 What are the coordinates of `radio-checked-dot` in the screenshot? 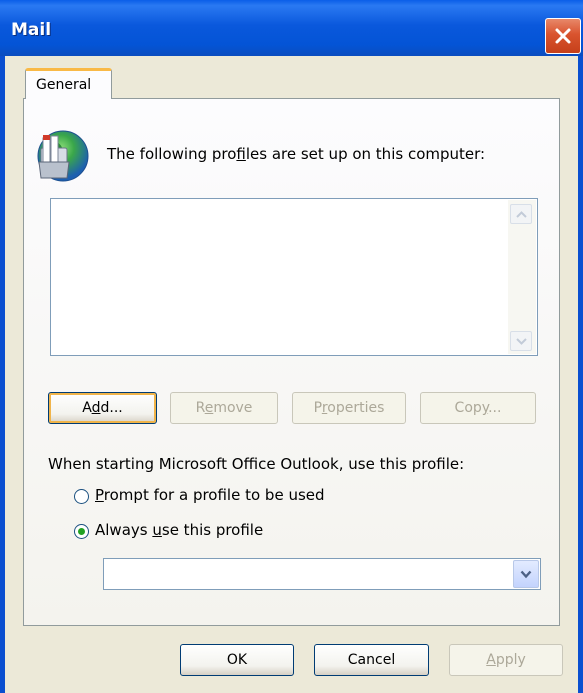 It's located at (81, 531).